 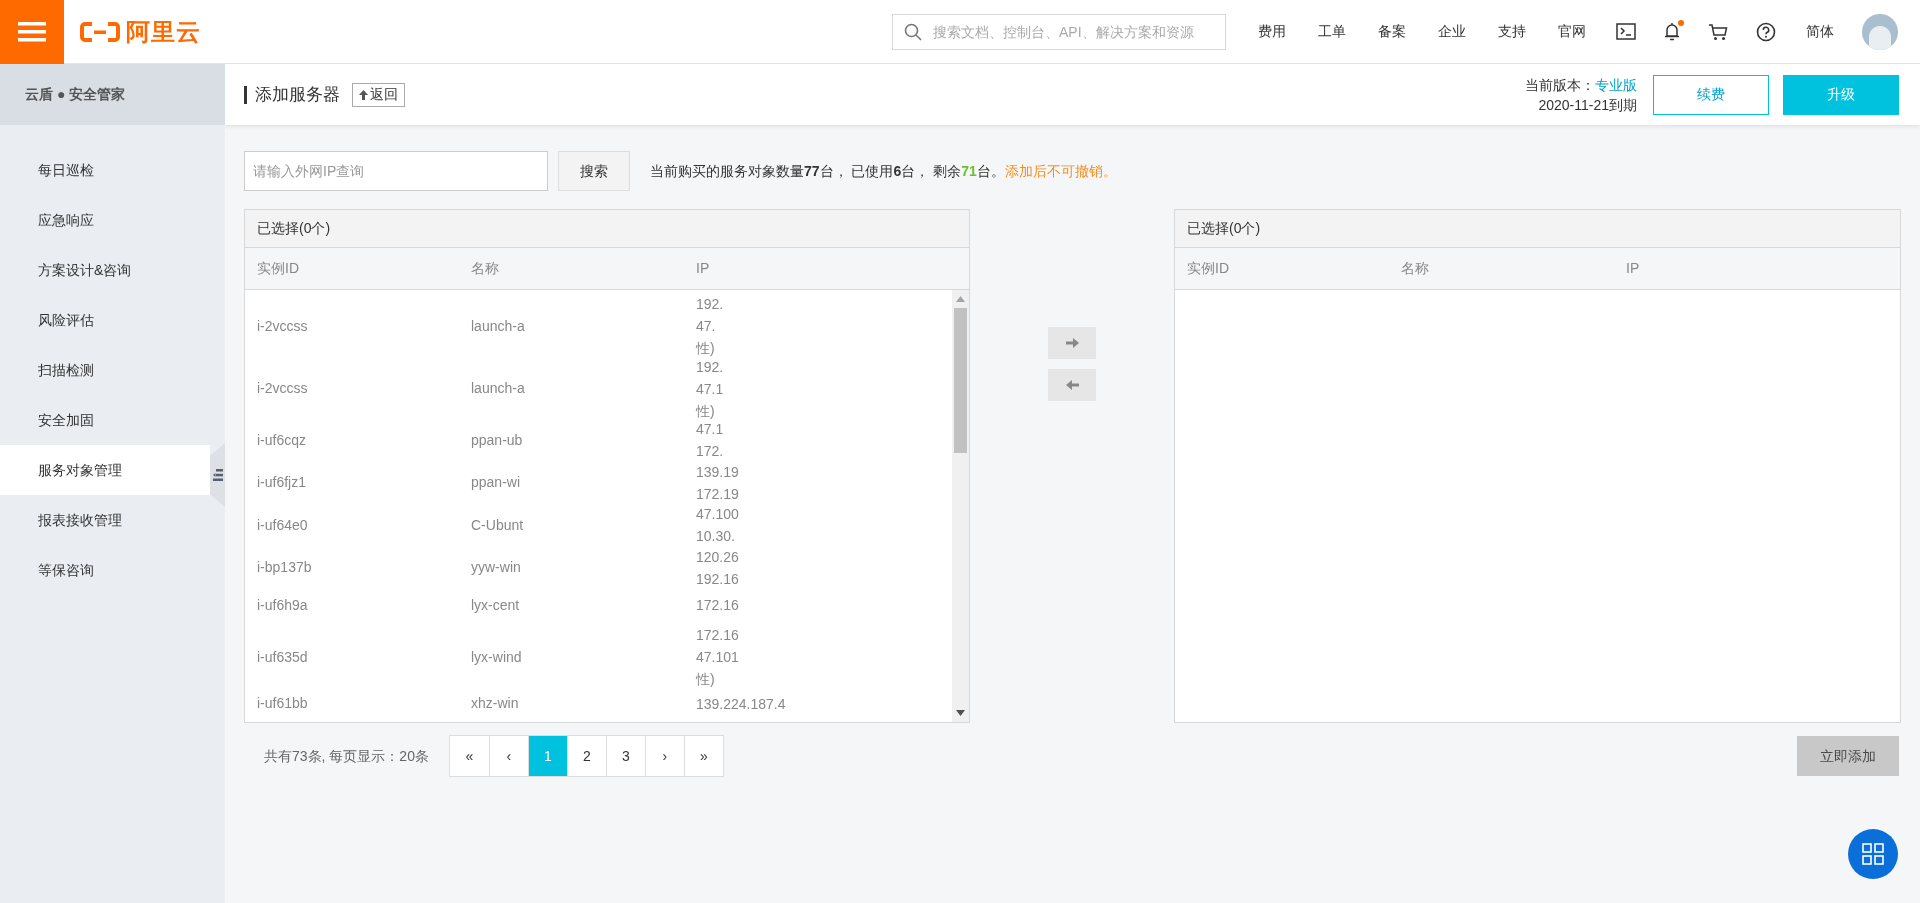 What do you see at coordinates (718, 579) in the screenshot?
I see `table-cell-text: 192.16` at bounding box center [718, 579].